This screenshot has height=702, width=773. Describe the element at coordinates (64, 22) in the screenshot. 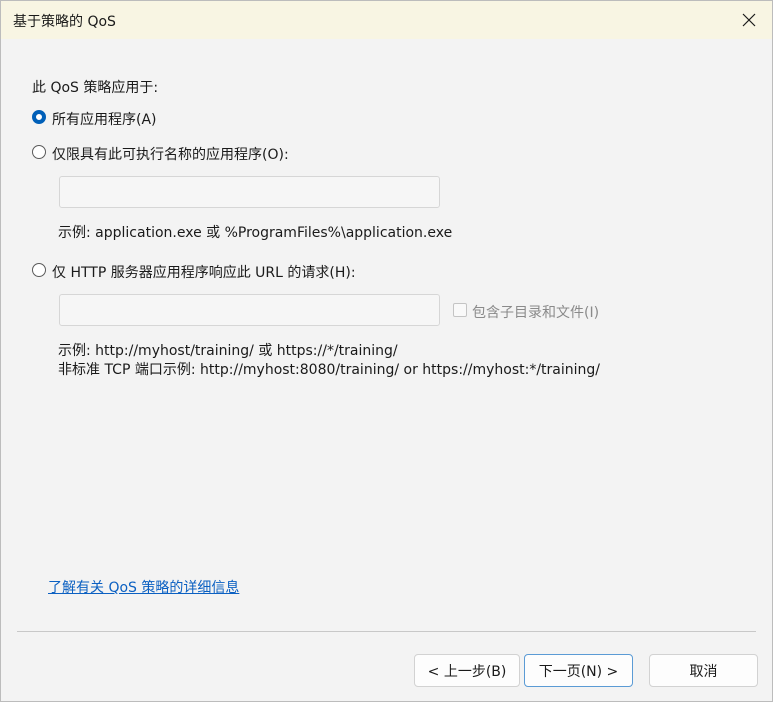

I see `window-title: 基于策略的 QoS` at that location.